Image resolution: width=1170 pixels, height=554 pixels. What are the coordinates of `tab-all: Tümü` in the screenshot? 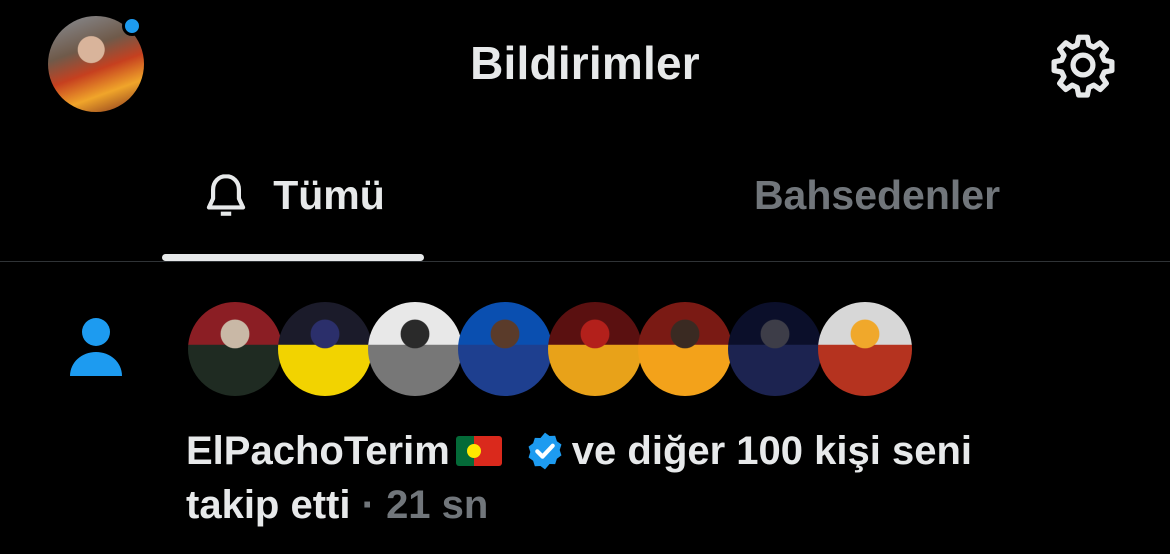 It's located at (293, 195).